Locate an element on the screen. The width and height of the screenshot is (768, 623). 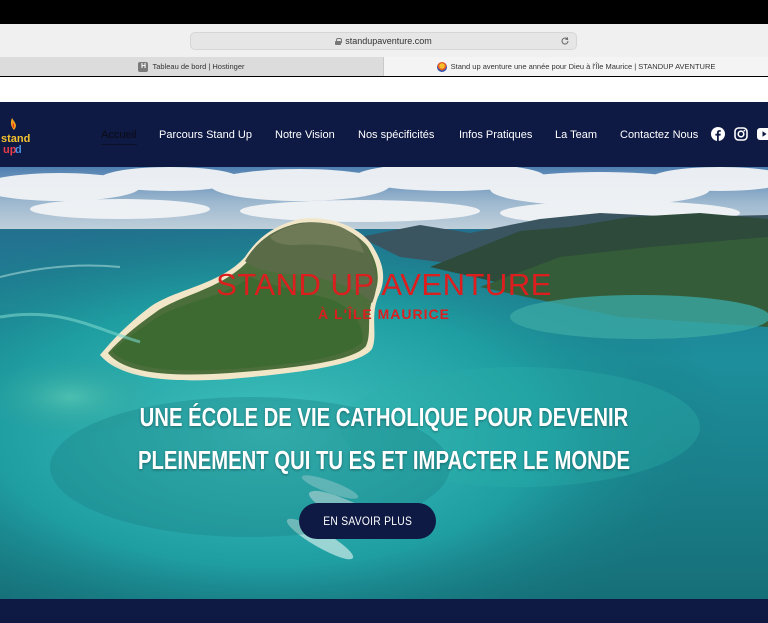
facebook-icon is located at coordinates (718, 134).